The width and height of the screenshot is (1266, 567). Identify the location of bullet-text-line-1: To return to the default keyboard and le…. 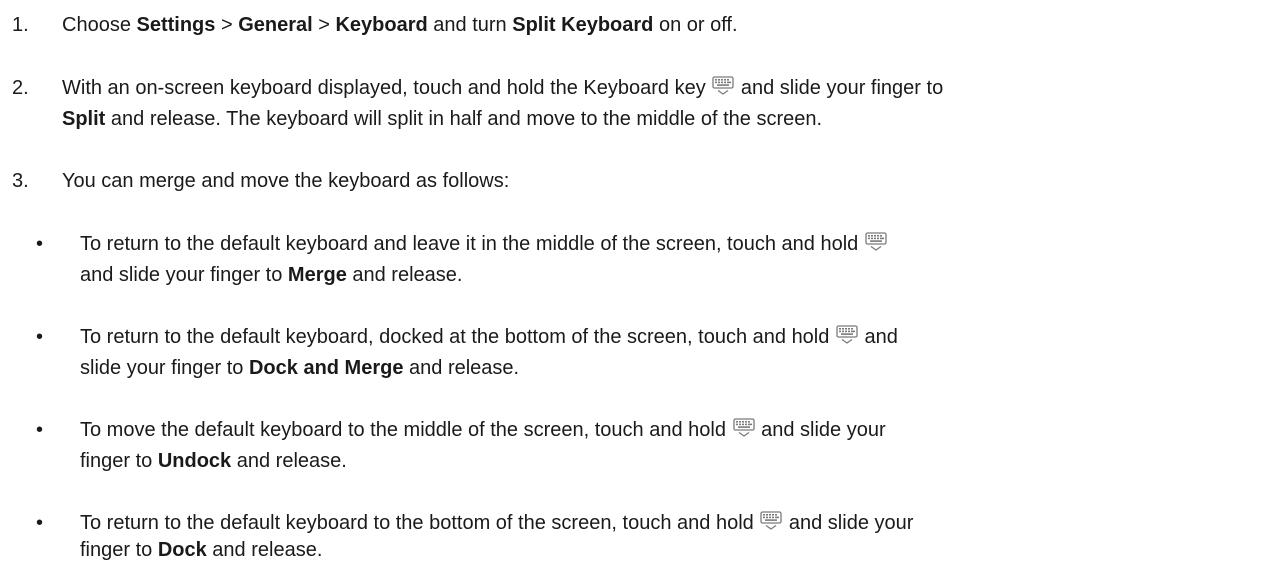
(484, 244).